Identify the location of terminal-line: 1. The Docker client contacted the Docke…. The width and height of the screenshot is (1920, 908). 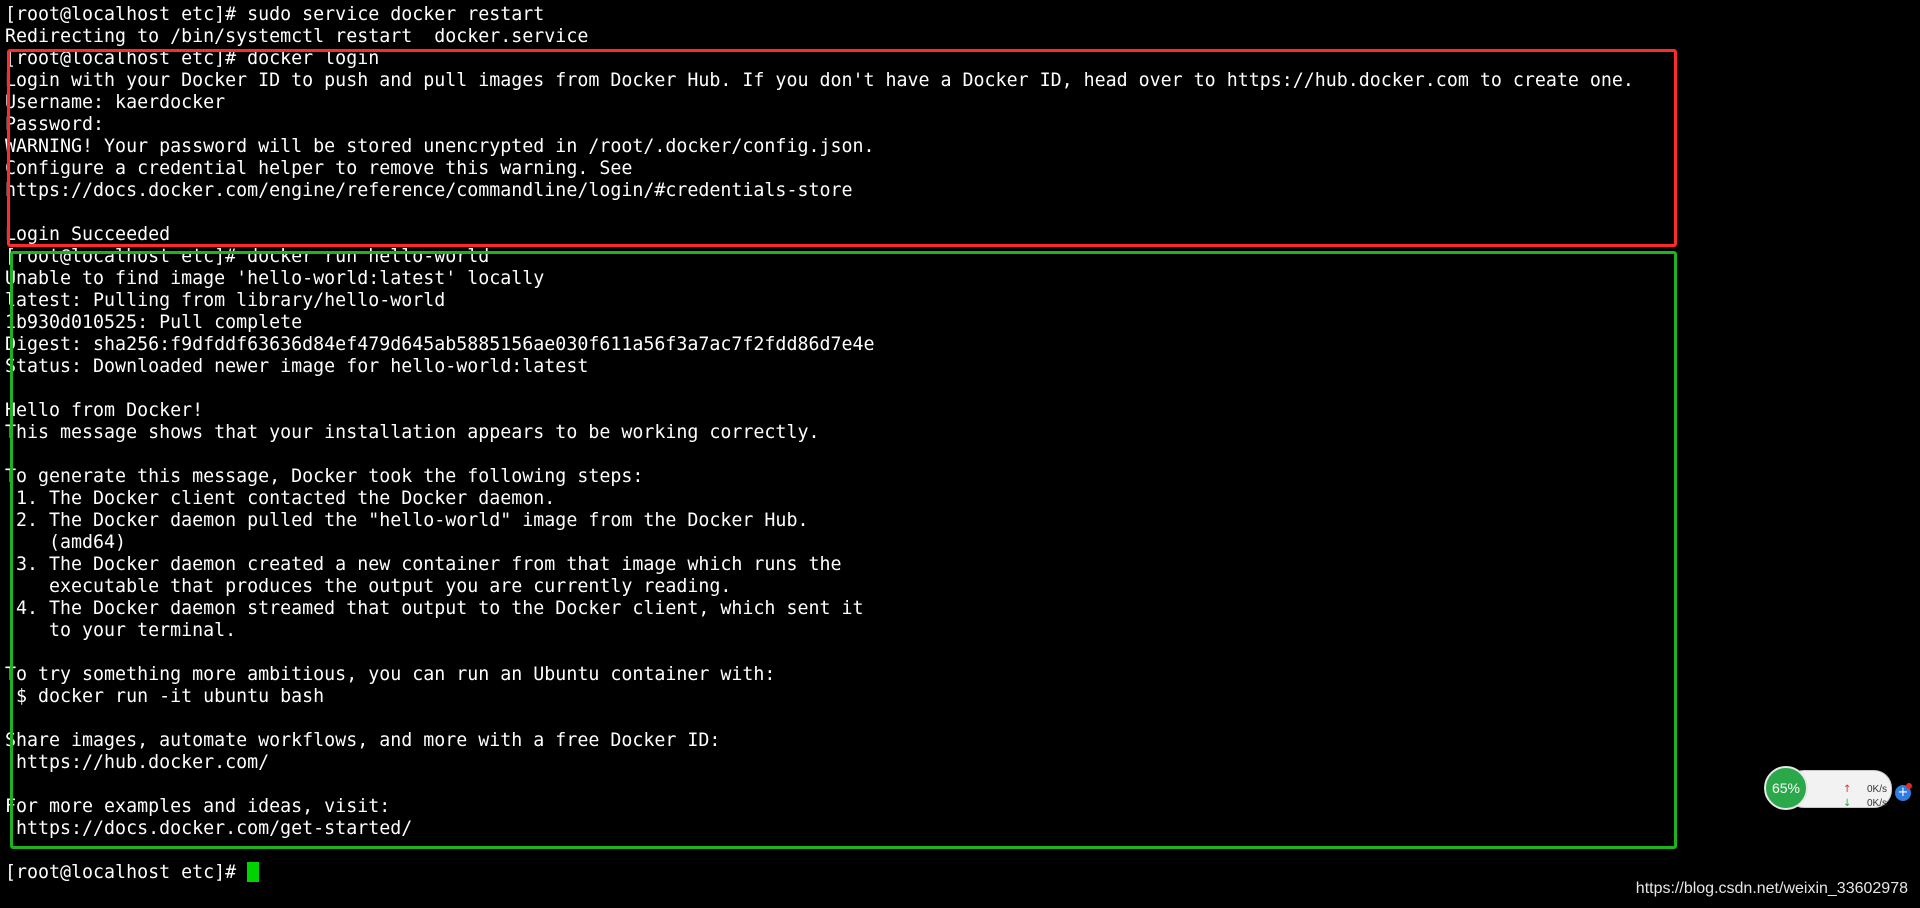
(280, 498).